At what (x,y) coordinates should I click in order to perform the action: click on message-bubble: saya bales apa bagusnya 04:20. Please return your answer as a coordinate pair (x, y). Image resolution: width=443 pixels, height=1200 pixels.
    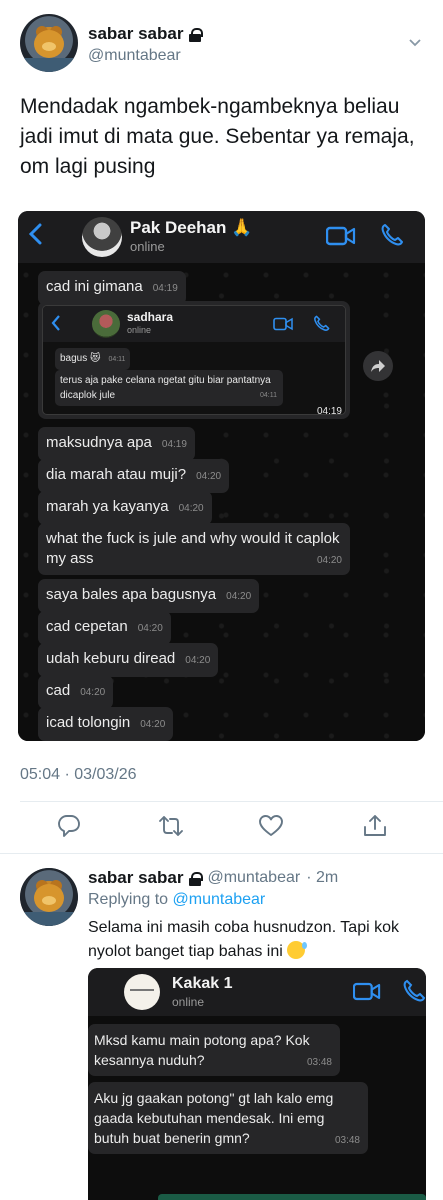
    Looking at the image, I should click on (149, 596).